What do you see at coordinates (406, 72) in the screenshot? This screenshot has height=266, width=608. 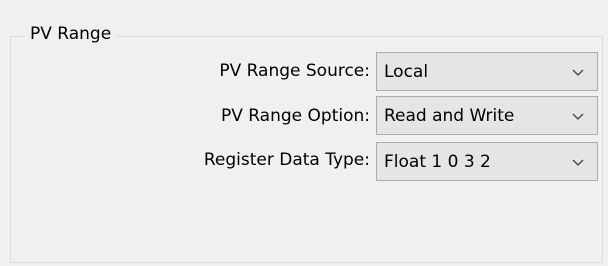 I see `pv-range-source-value: Local` at bounding box center [406, 72].